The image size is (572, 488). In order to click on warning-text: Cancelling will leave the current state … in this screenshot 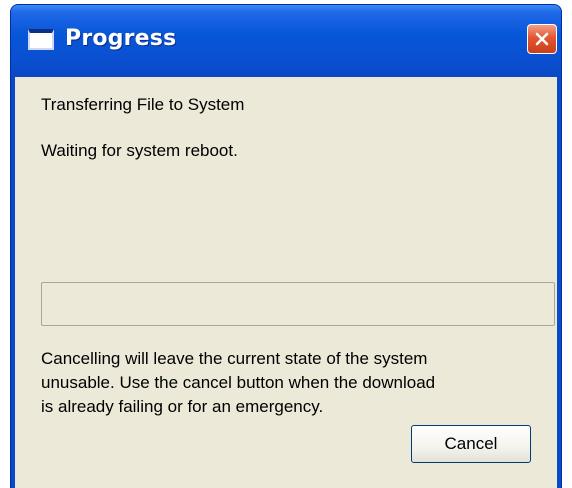, I will do `click(238, 382)`.